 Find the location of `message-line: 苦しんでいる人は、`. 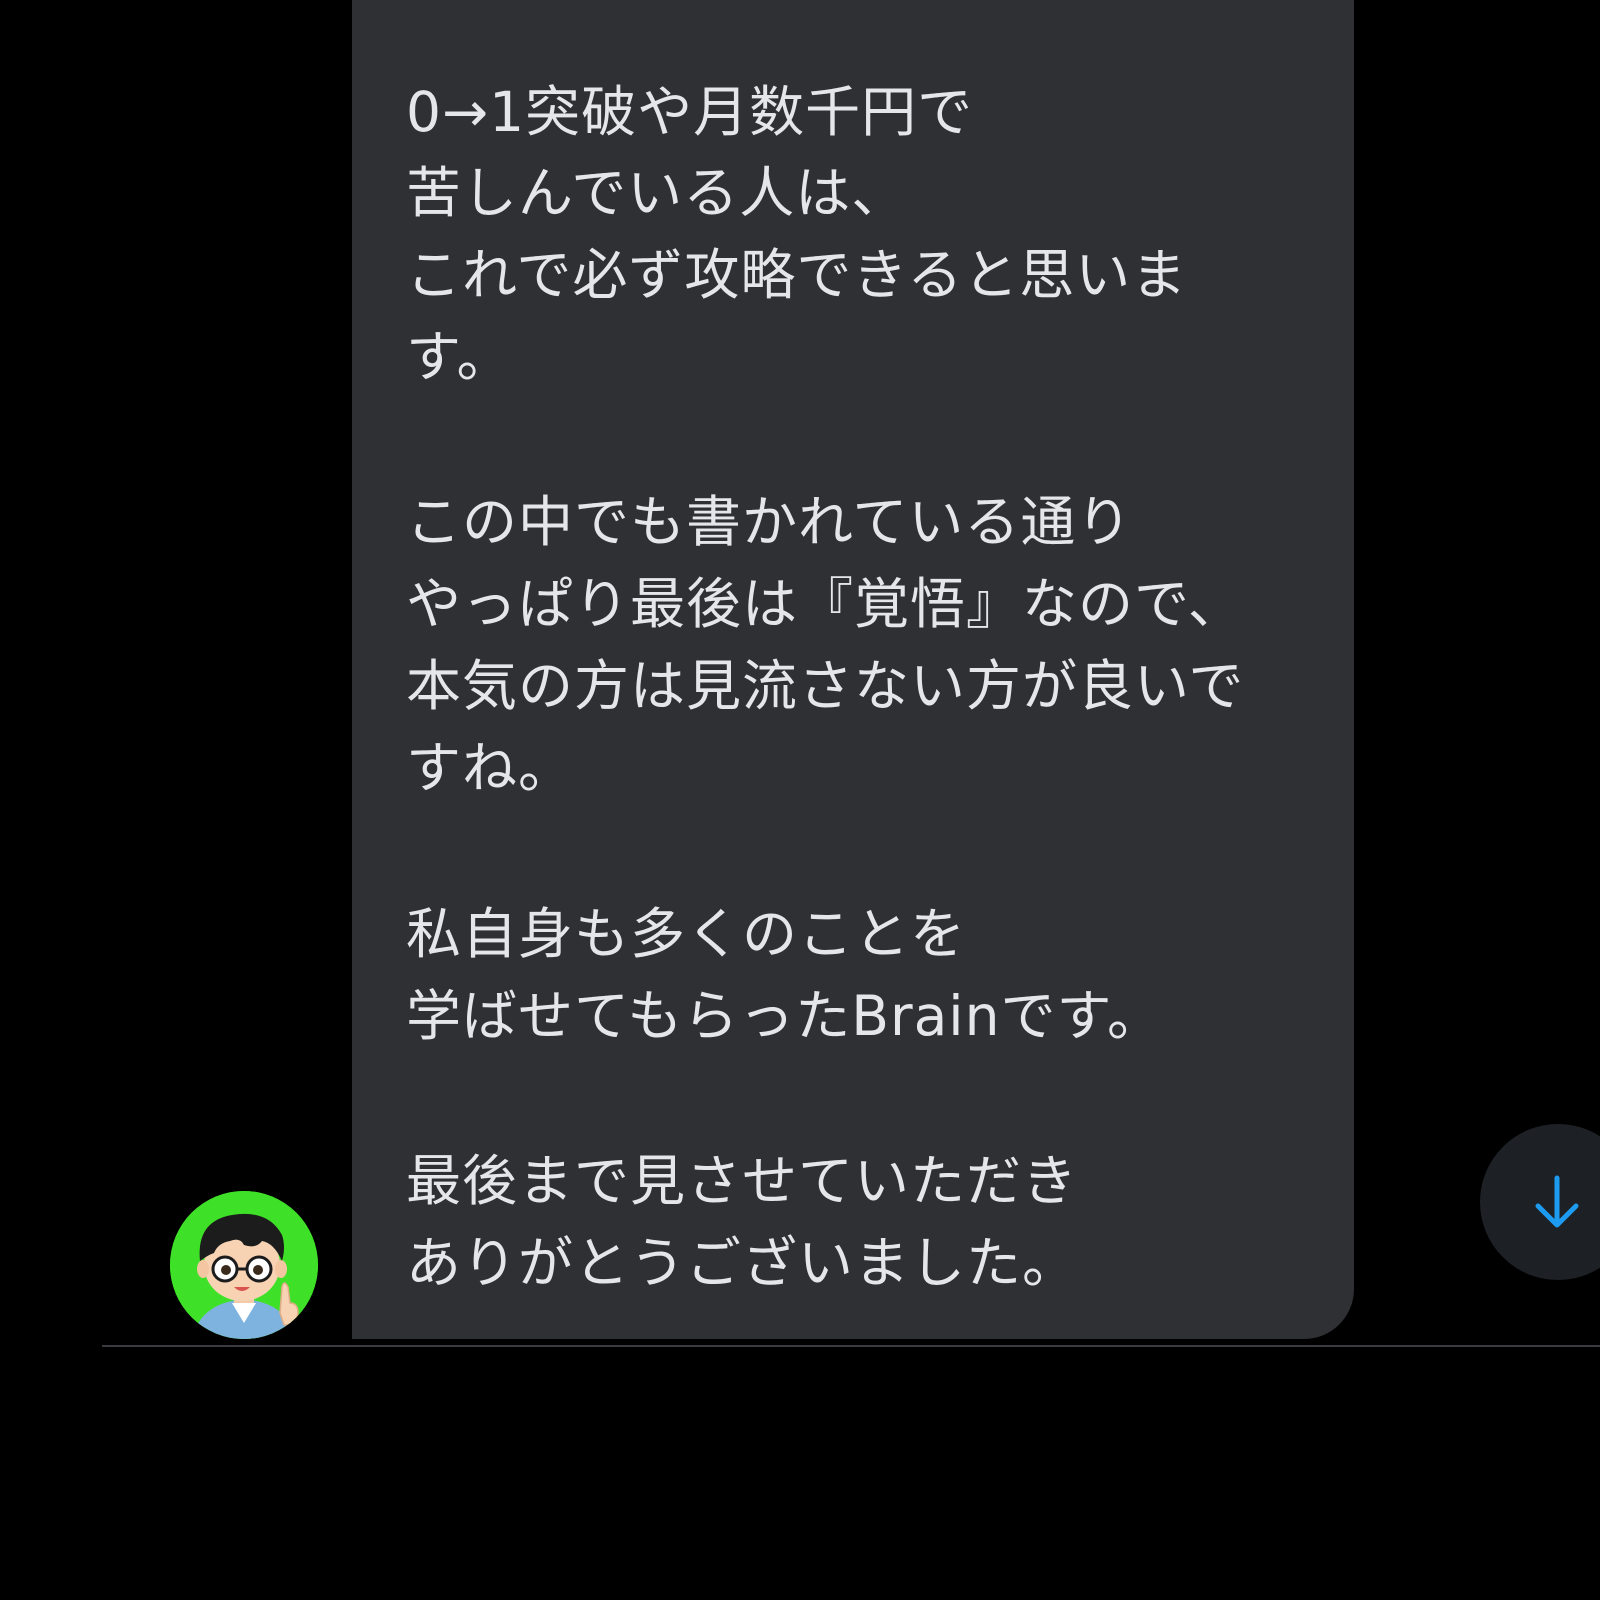

message-line: 苦しんでいる人は、 is located at coordinates (657, 193).